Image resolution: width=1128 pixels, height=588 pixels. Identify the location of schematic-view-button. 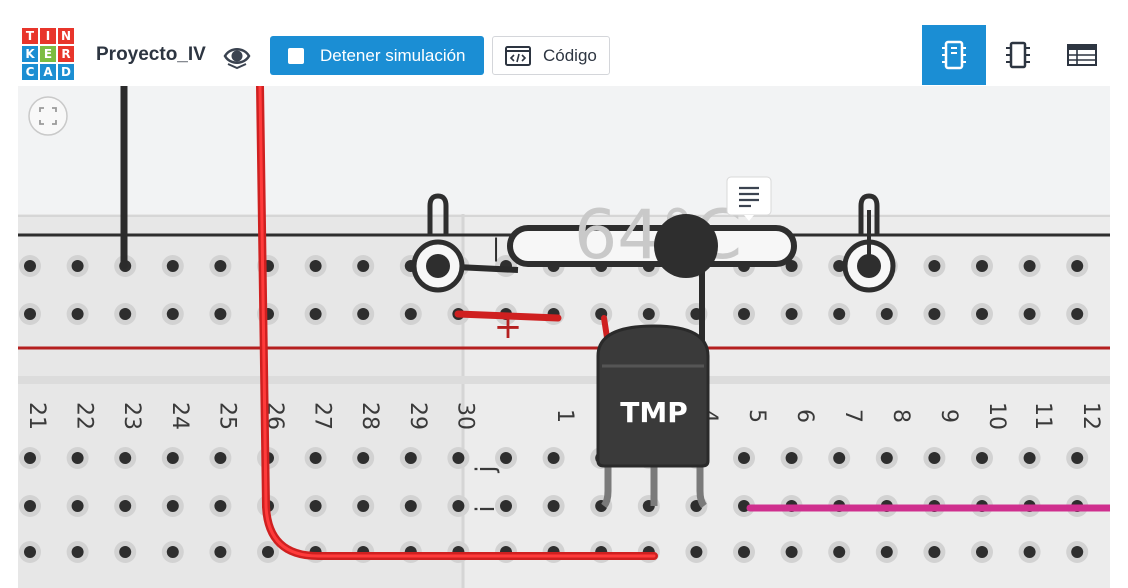
(1018, 55).